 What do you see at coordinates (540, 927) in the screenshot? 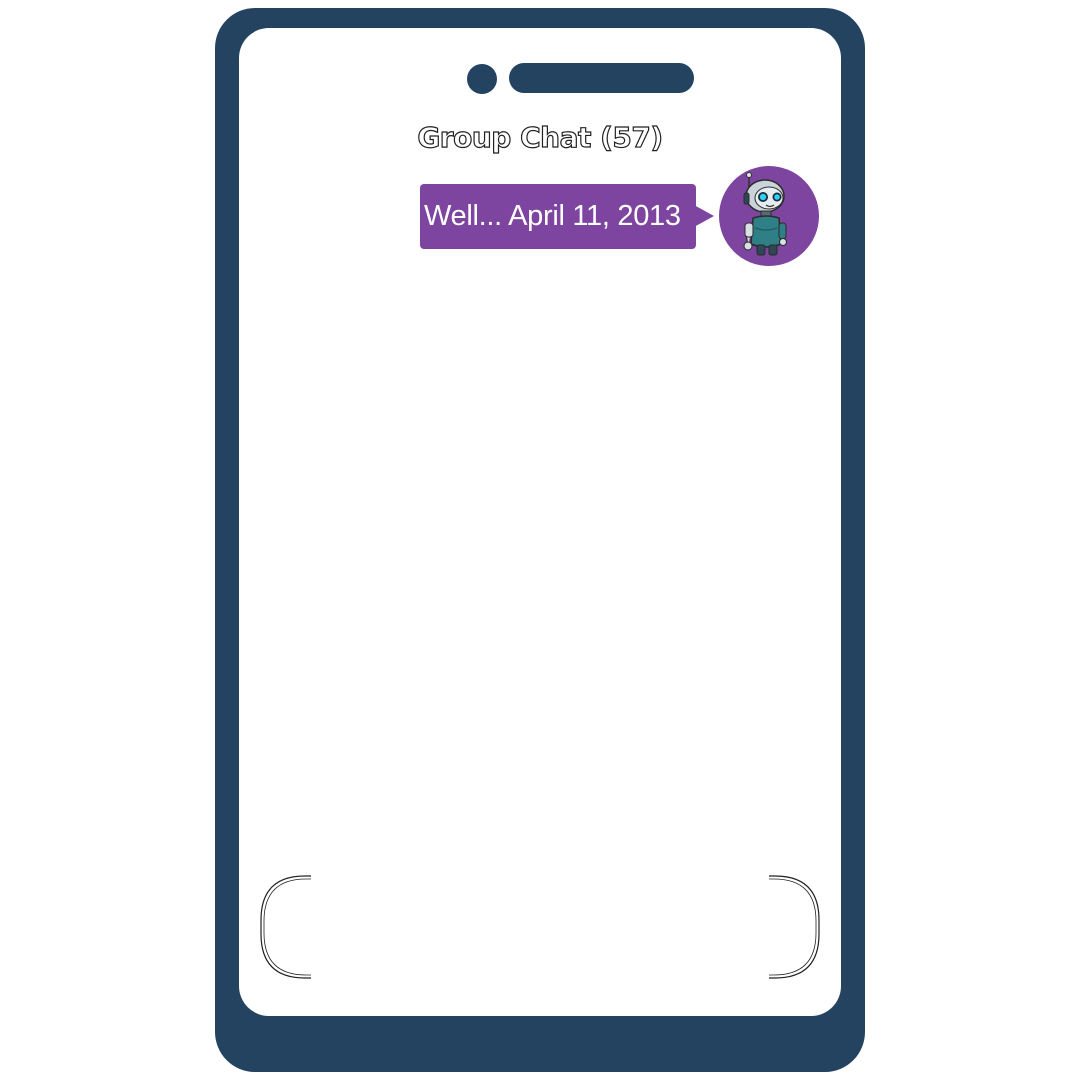
I see `message-input-area` at bounding box center [540, 927].